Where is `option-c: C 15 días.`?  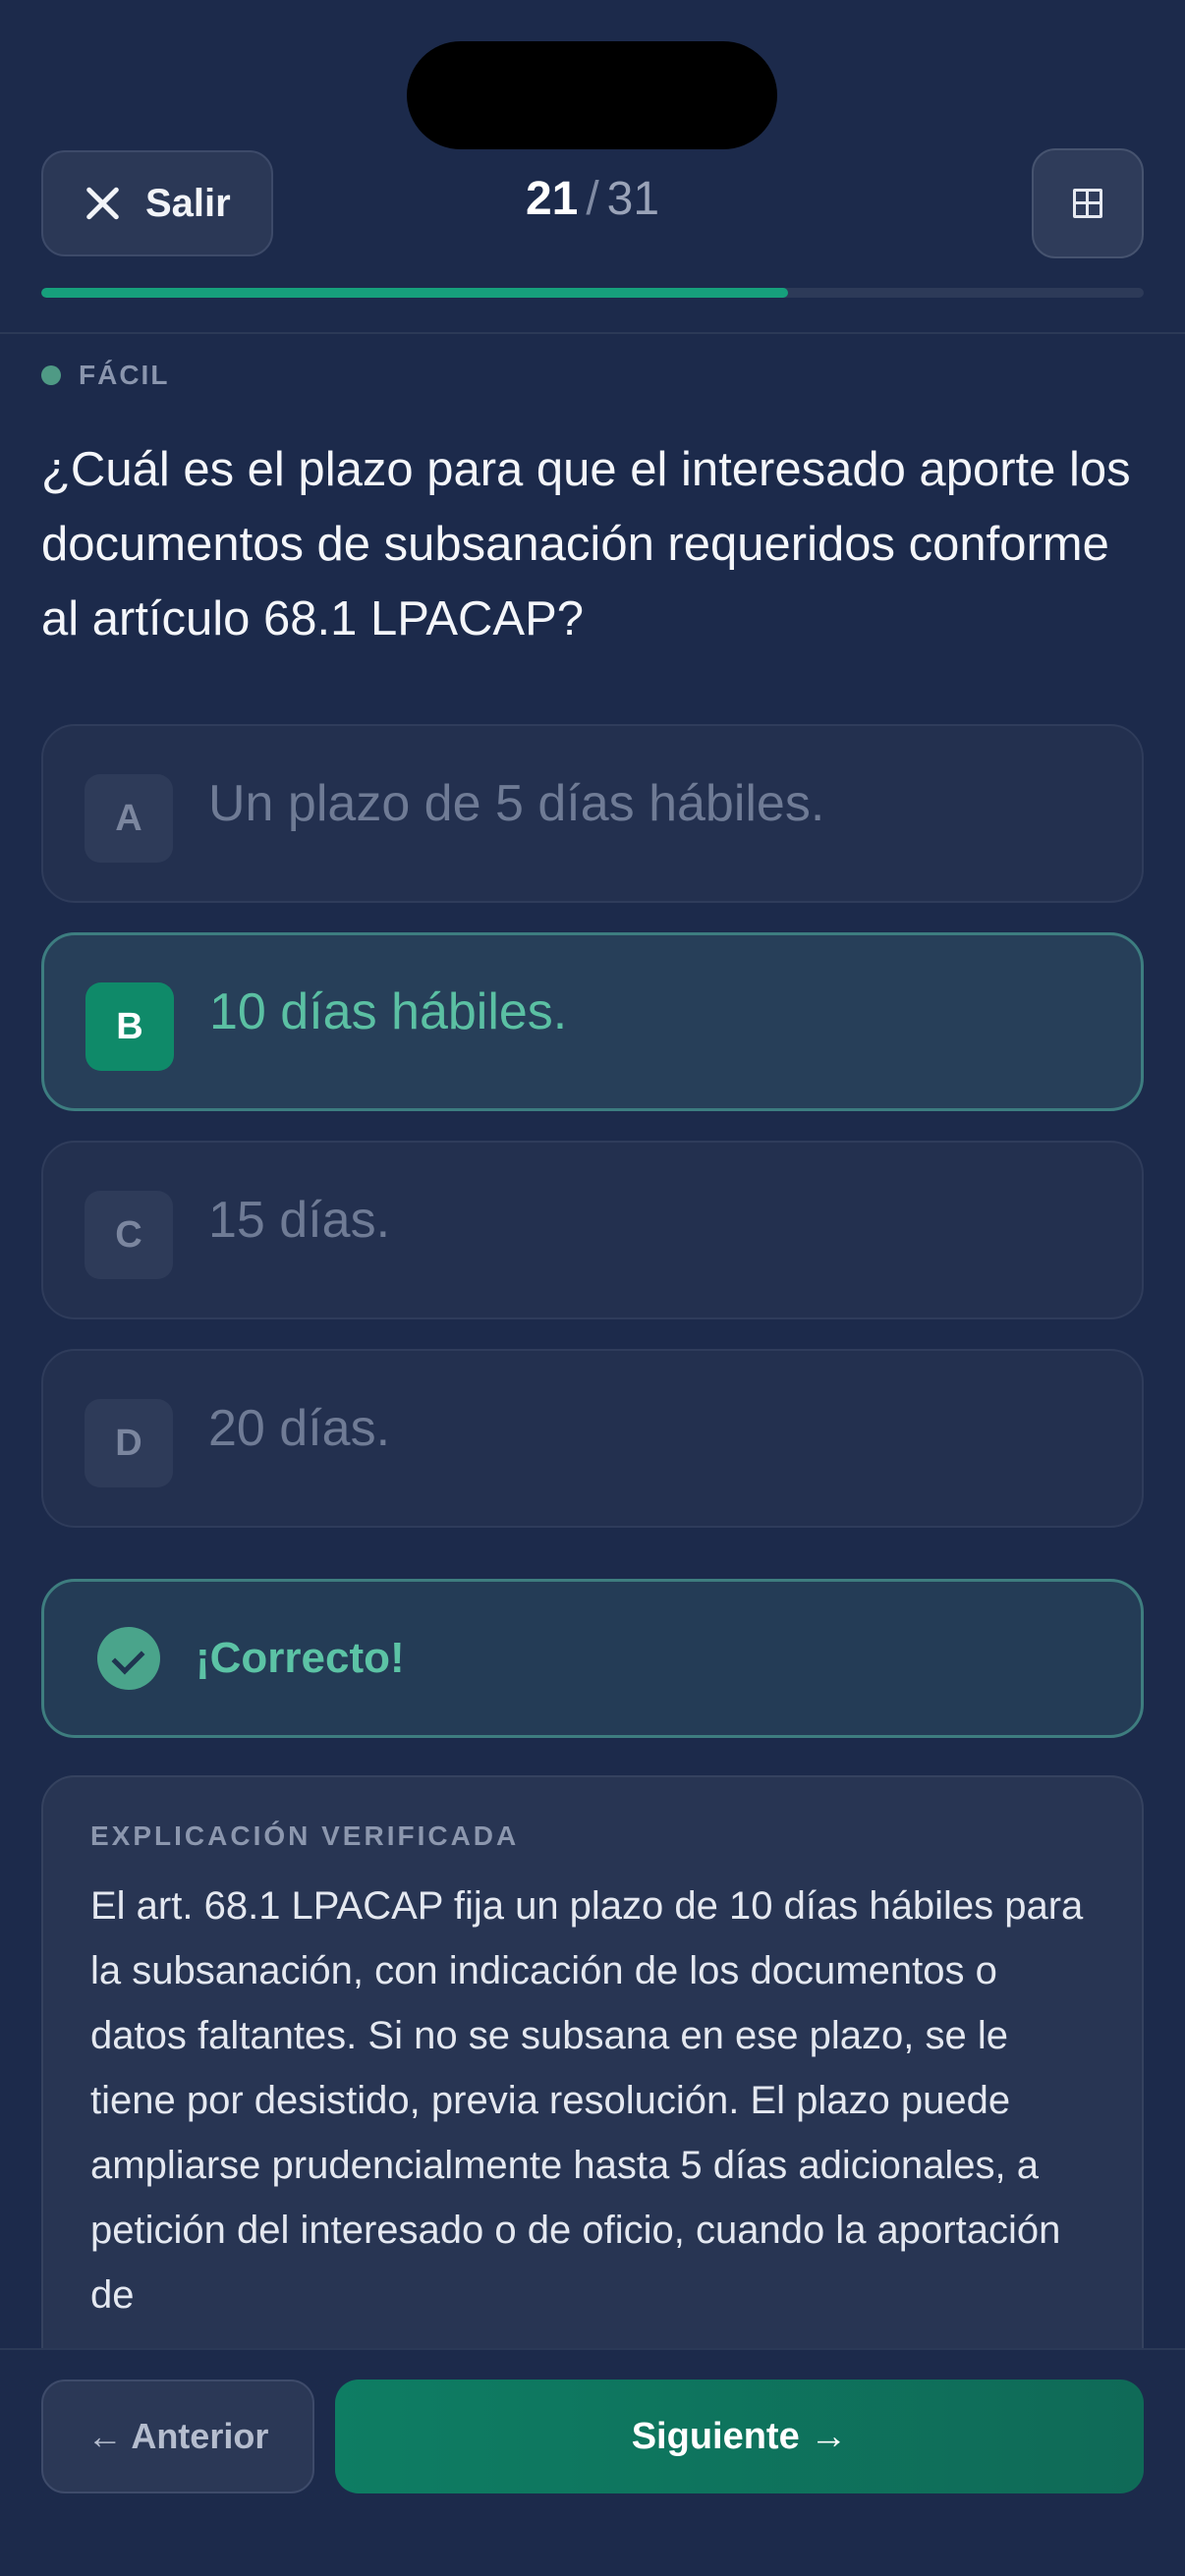
option-c: C 15 días. is located at coordinates (592, 1230).